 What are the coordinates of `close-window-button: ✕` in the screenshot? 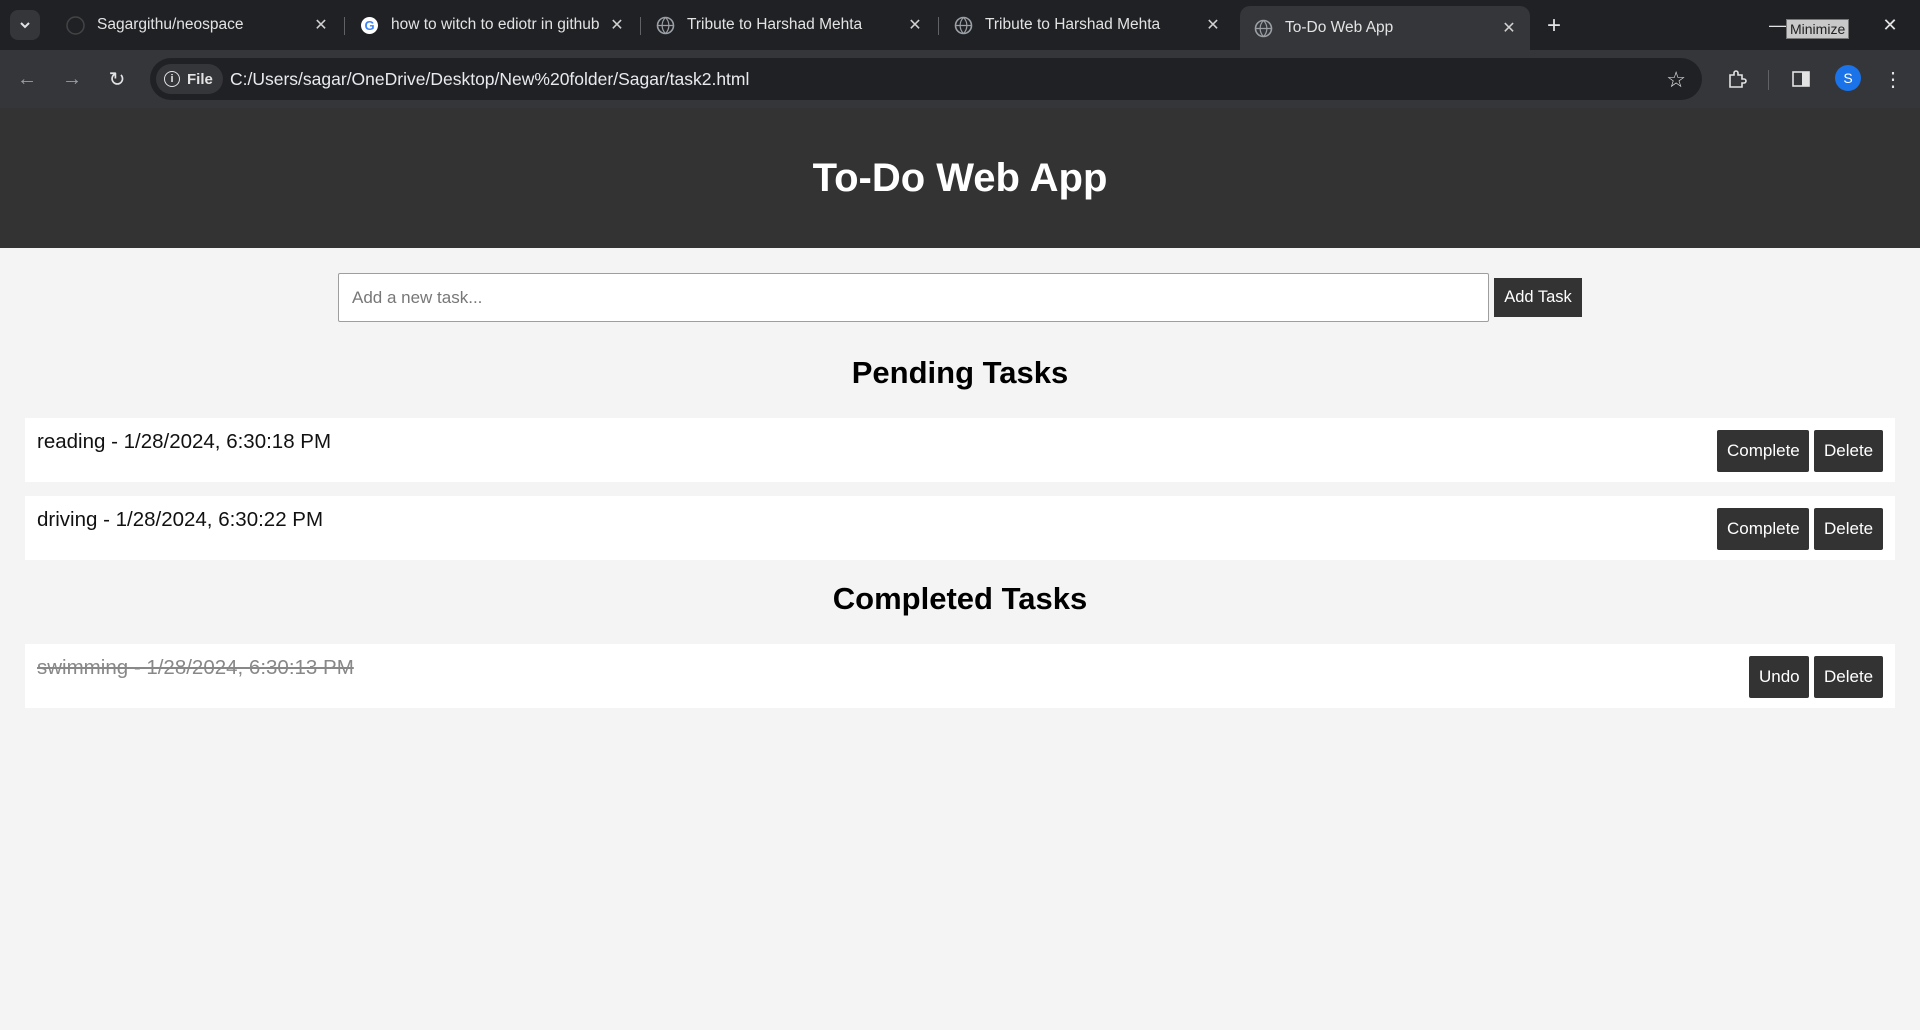 It's located at (1890, 25).